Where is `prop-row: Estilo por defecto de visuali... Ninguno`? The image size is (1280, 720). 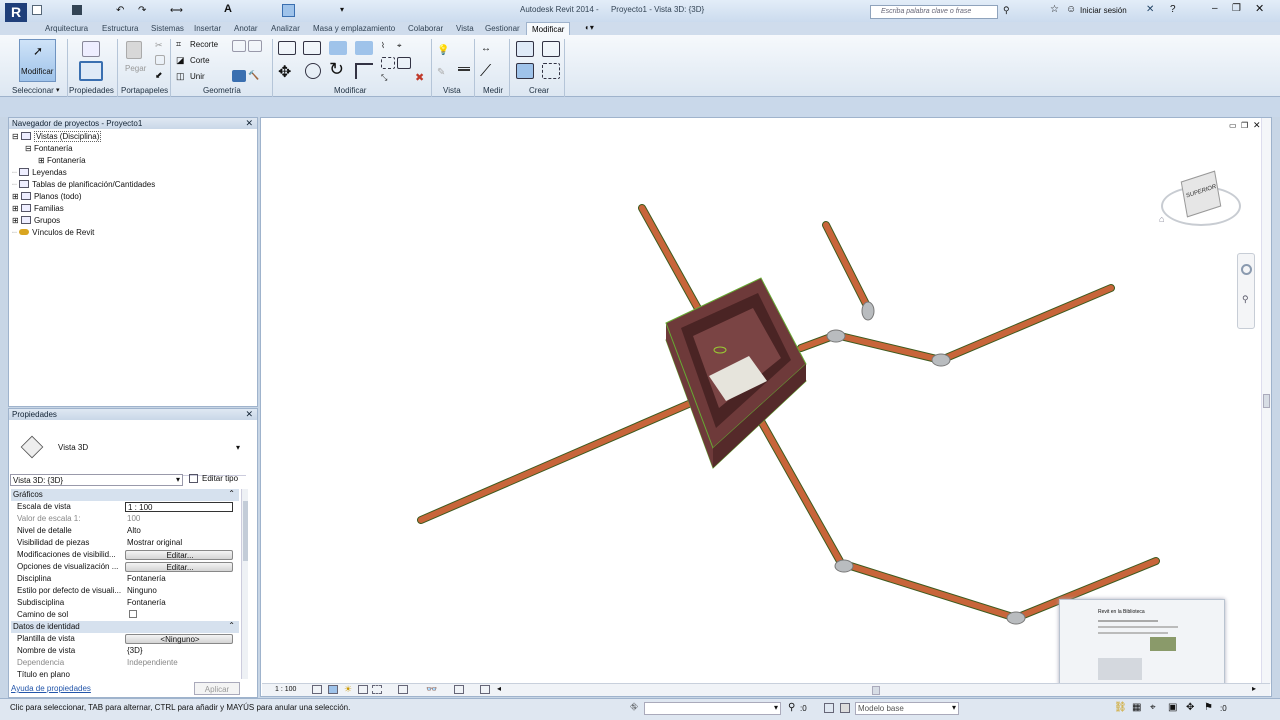
prop-row: Estilo por defecto de visuali... Ninguno is located at coordinates (125, 591).